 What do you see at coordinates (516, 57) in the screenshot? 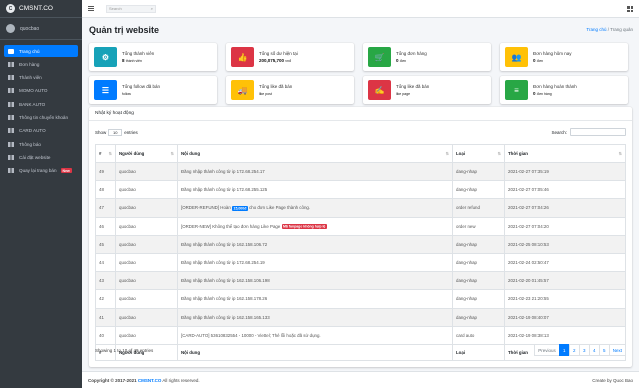
I see `users-icon: 👥` at bounding box center [516, 57].